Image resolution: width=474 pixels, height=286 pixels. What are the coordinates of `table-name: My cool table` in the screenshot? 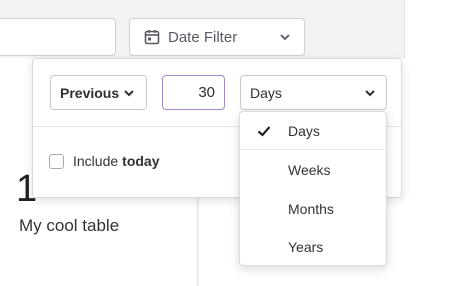 It's located at (69, 225).